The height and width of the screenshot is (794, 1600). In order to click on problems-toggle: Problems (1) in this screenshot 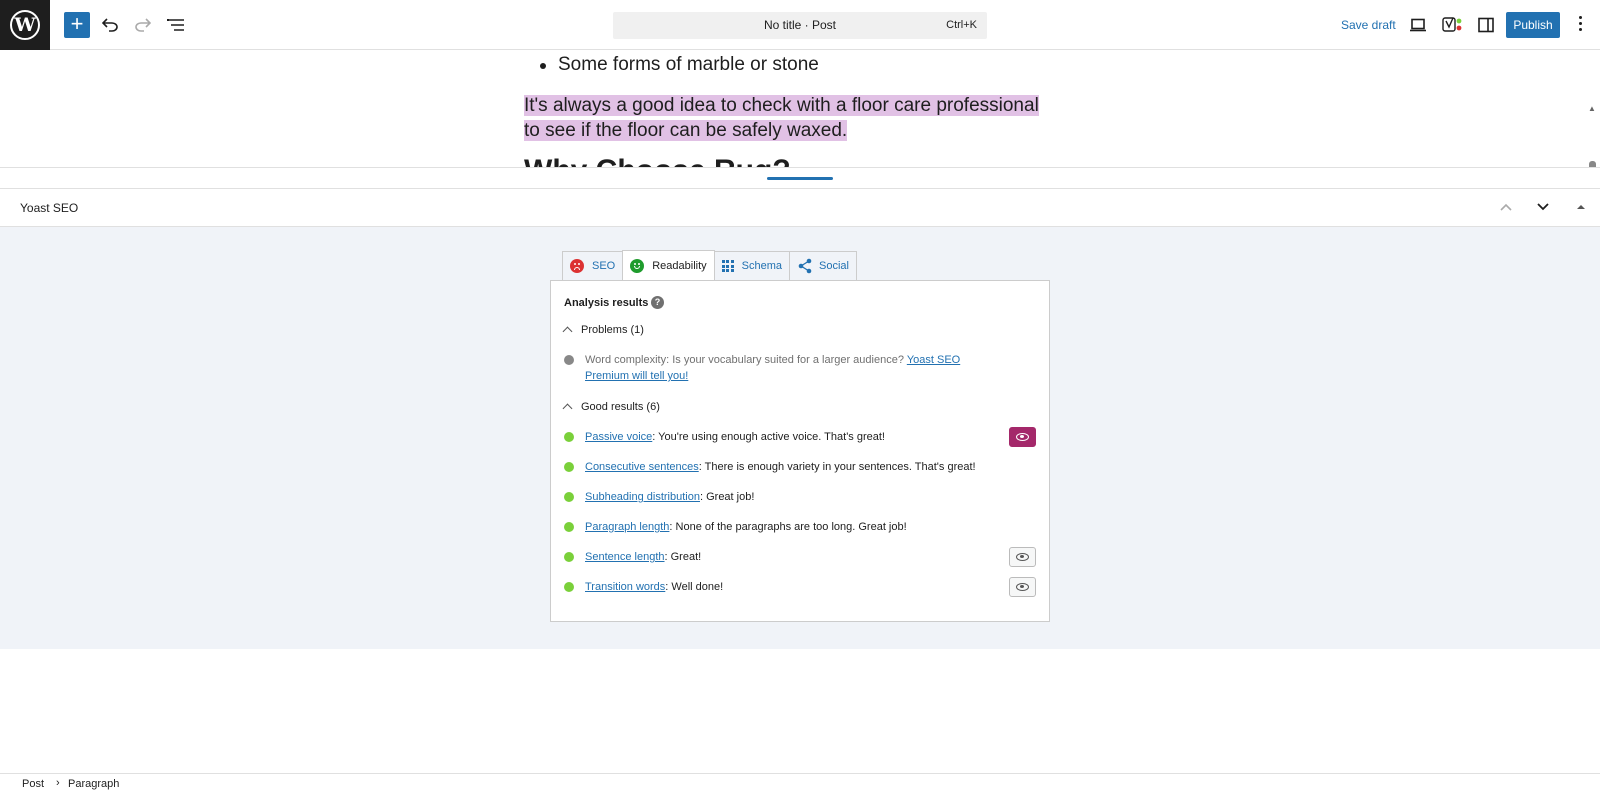, I will do `click(603, 330)`.